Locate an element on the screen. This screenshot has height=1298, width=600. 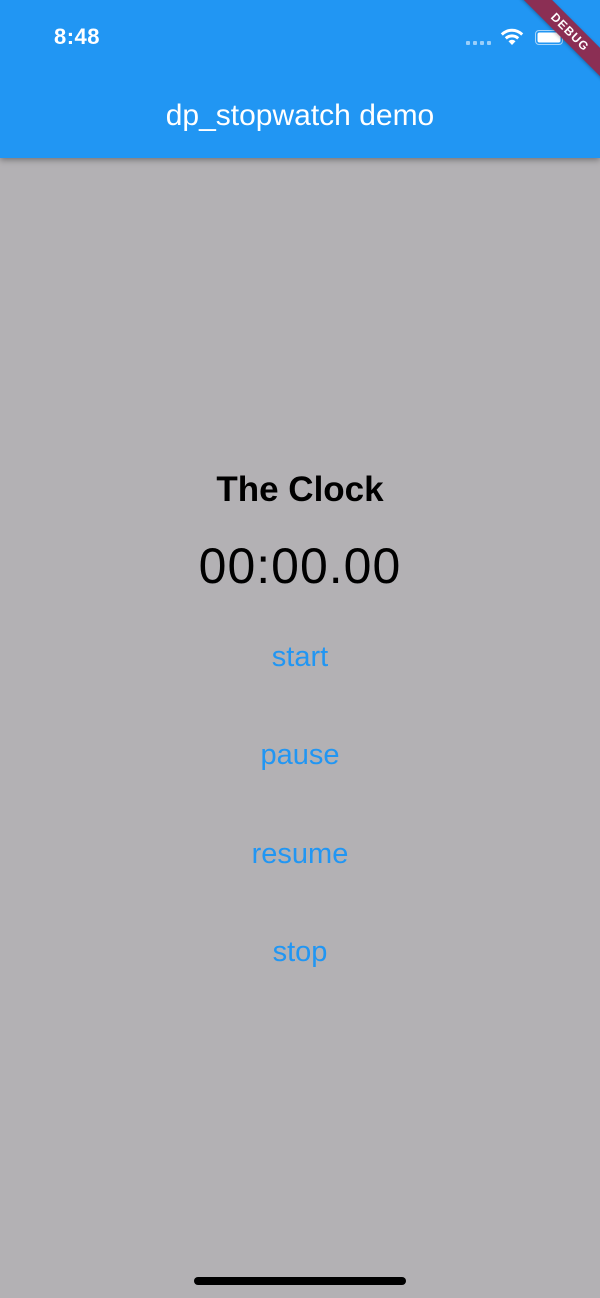
app-bar-title: dp_stopwatch demo is located at coordinates (300, 115).